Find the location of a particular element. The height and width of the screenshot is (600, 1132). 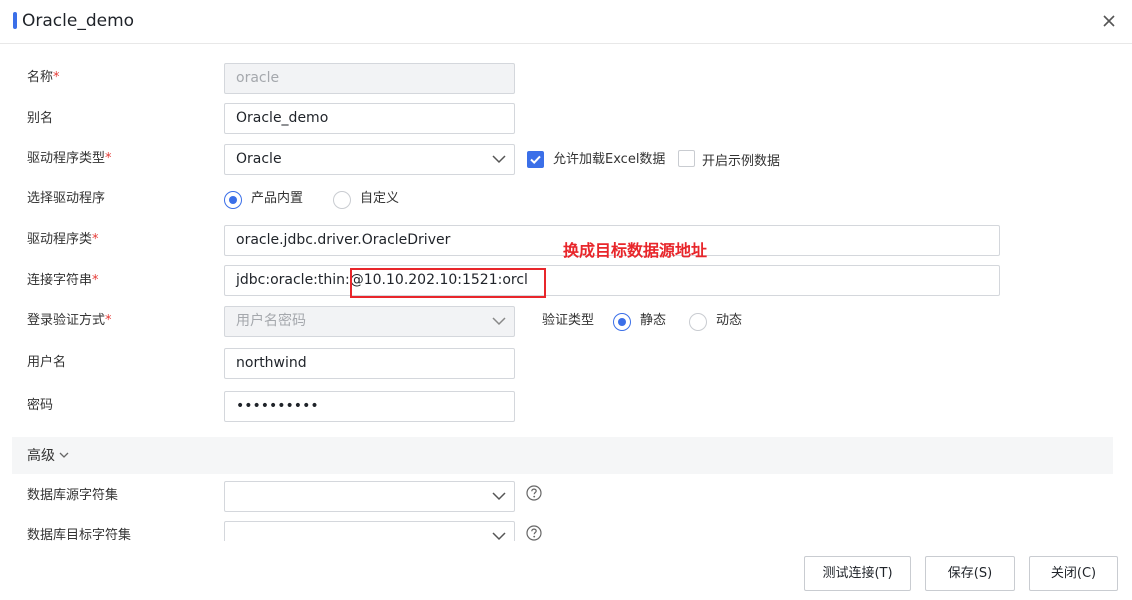

advanced-scroll-area: 数据库源字符集 数据库目标字符集 is located at coordinates (566, 508).